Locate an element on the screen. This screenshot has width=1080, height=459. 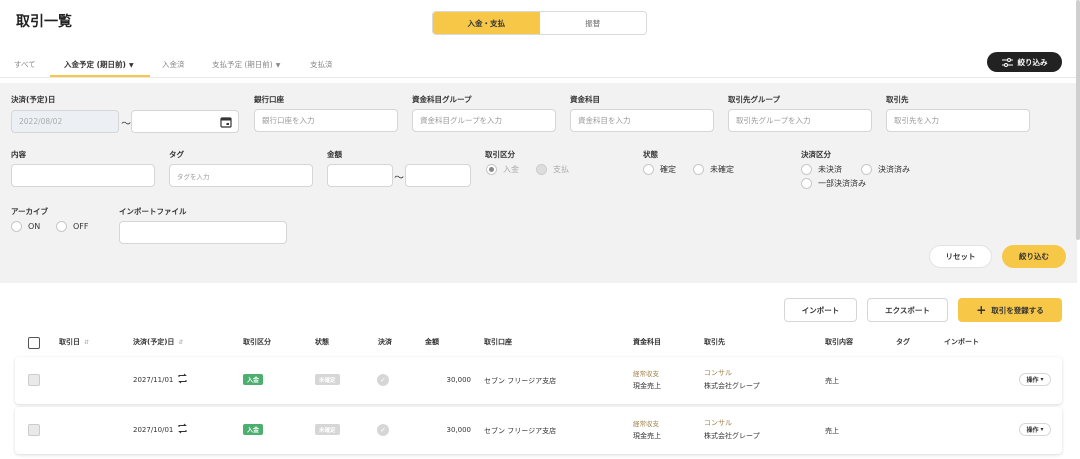
amount-label: 金額 is located at coordinates (334, 154).